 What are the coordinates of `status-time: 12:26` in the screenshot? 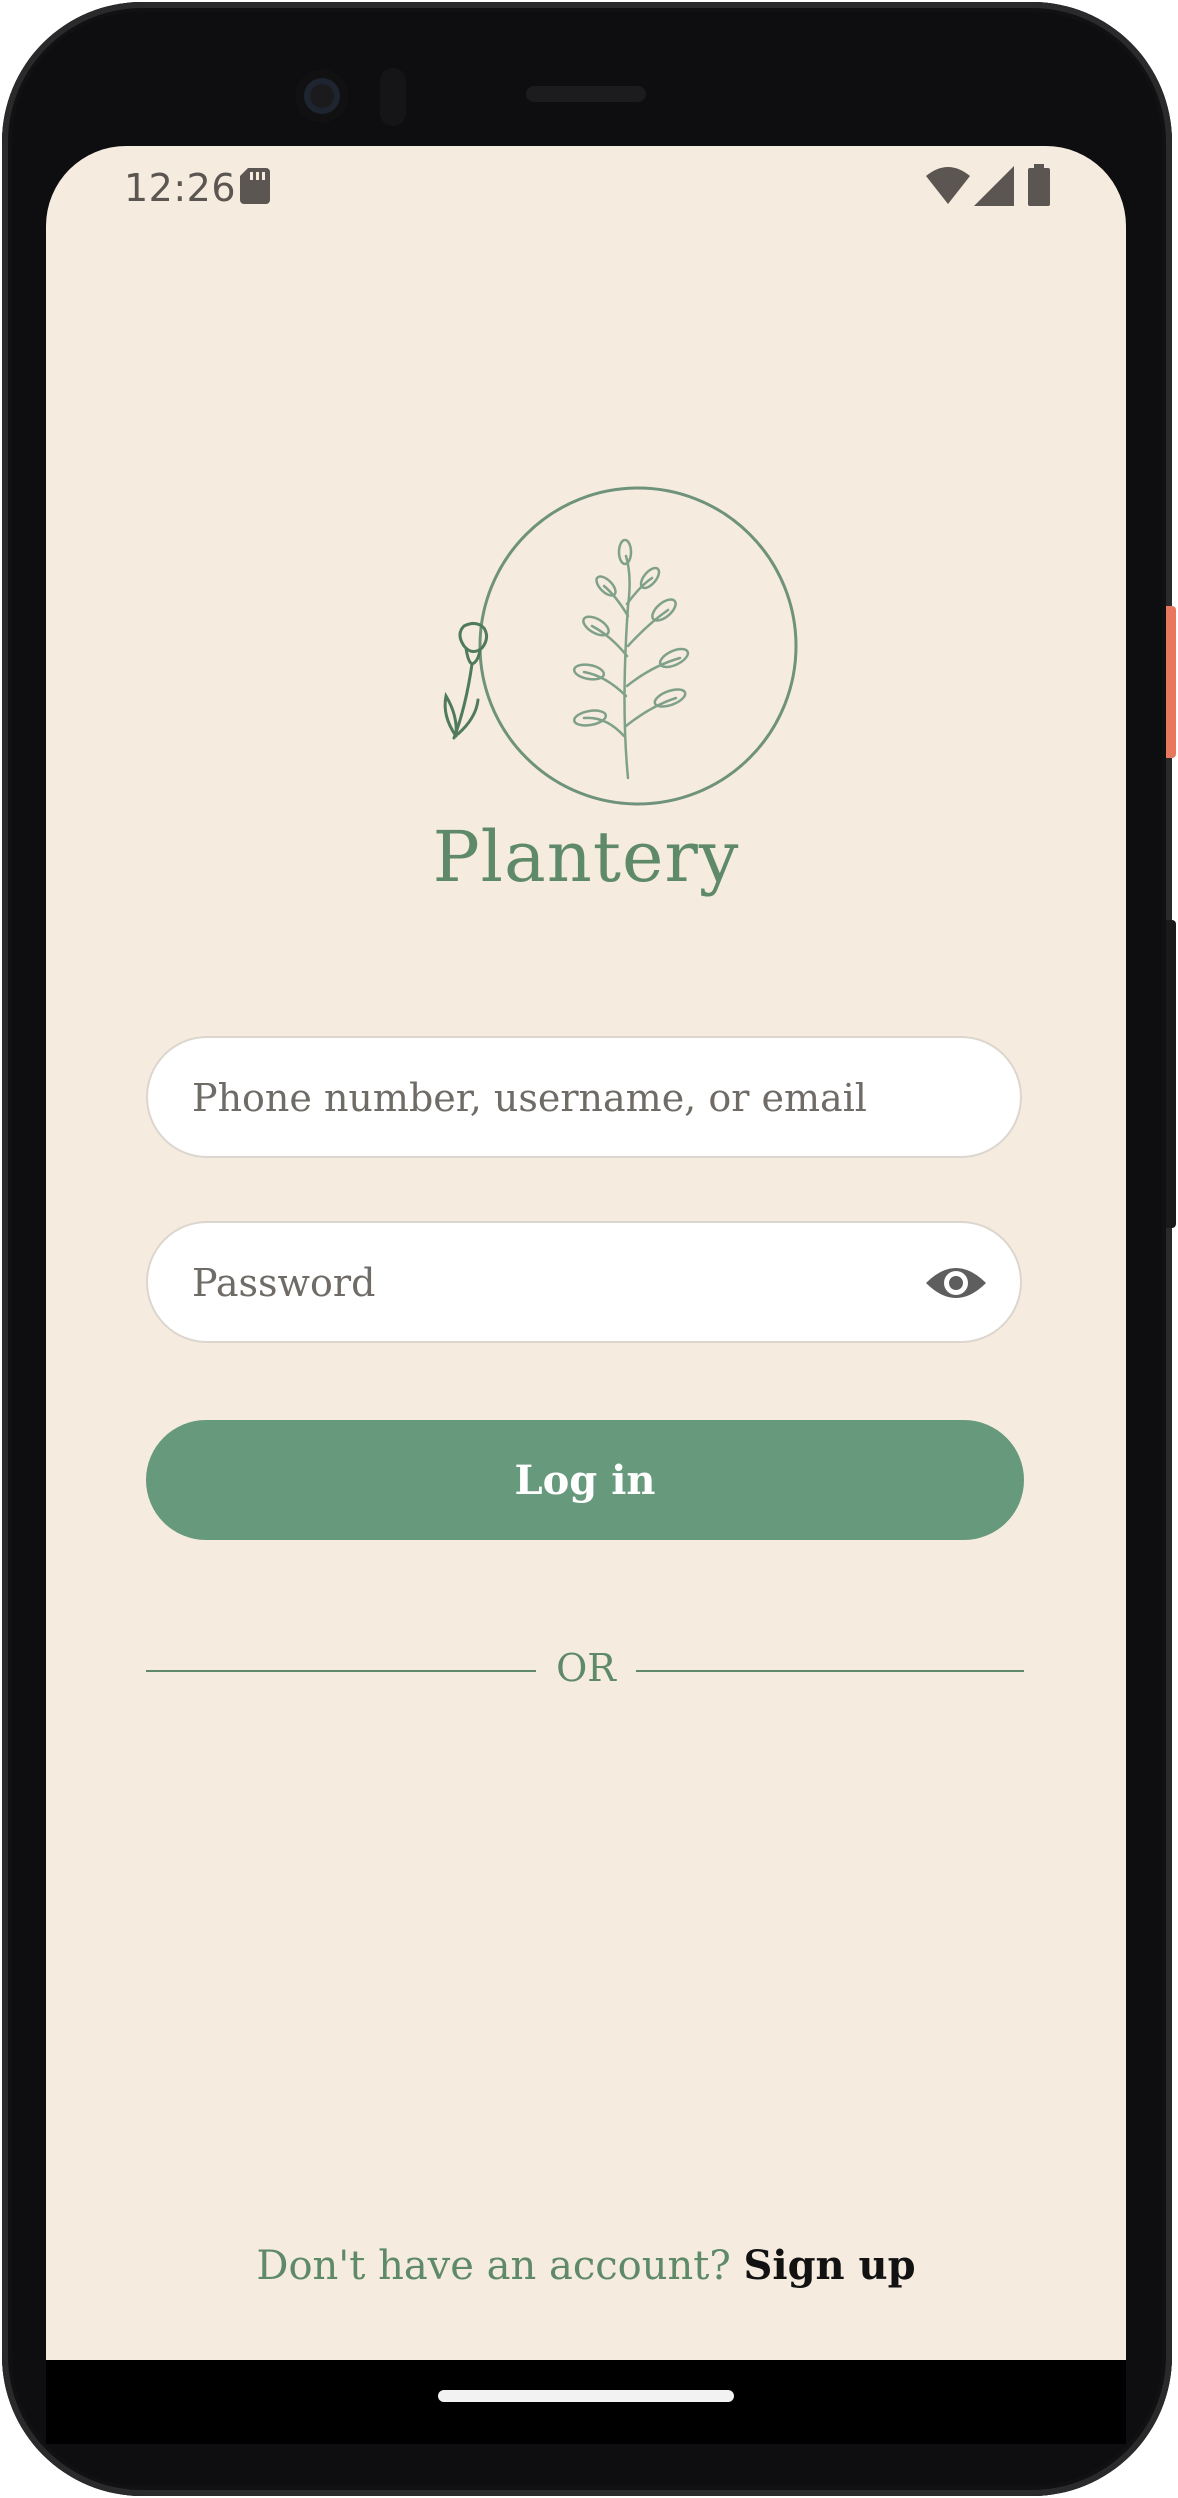 It's located at (180, 188).